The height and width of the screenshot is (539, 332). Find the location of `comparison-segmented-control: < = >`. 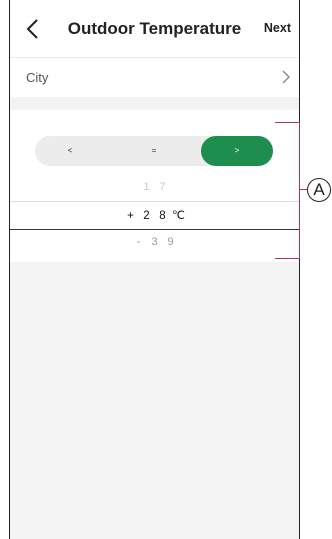

comparison-segmented-control: < = > is located at coordinates (154, 151).